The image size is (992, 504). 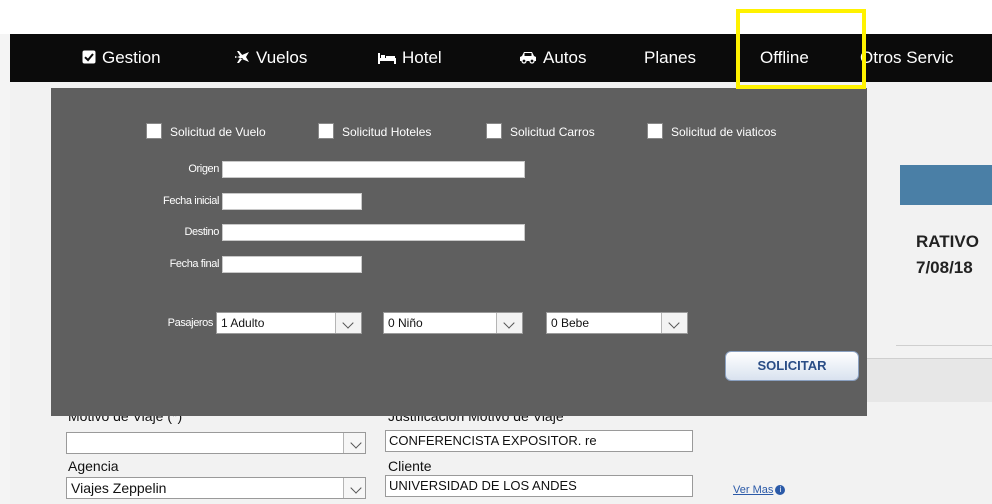 I want to click on origen-input, so click(x=373, y=169).